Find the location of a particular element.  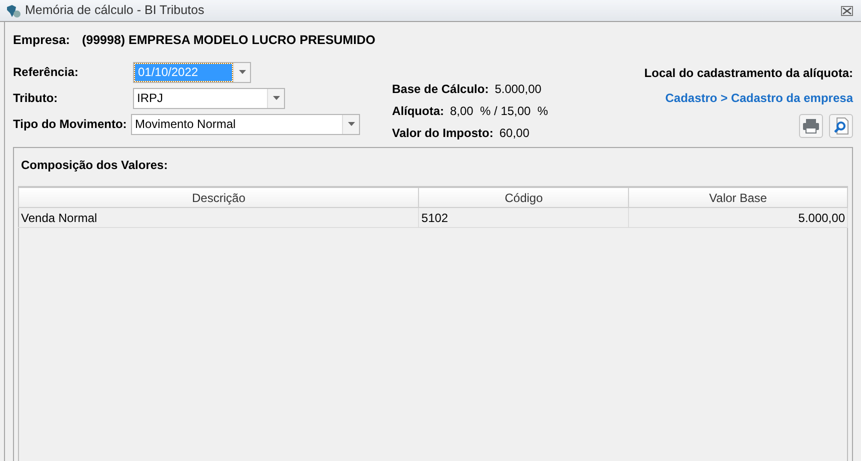

company-label: Empresa: is located at coordinates (41, 40).